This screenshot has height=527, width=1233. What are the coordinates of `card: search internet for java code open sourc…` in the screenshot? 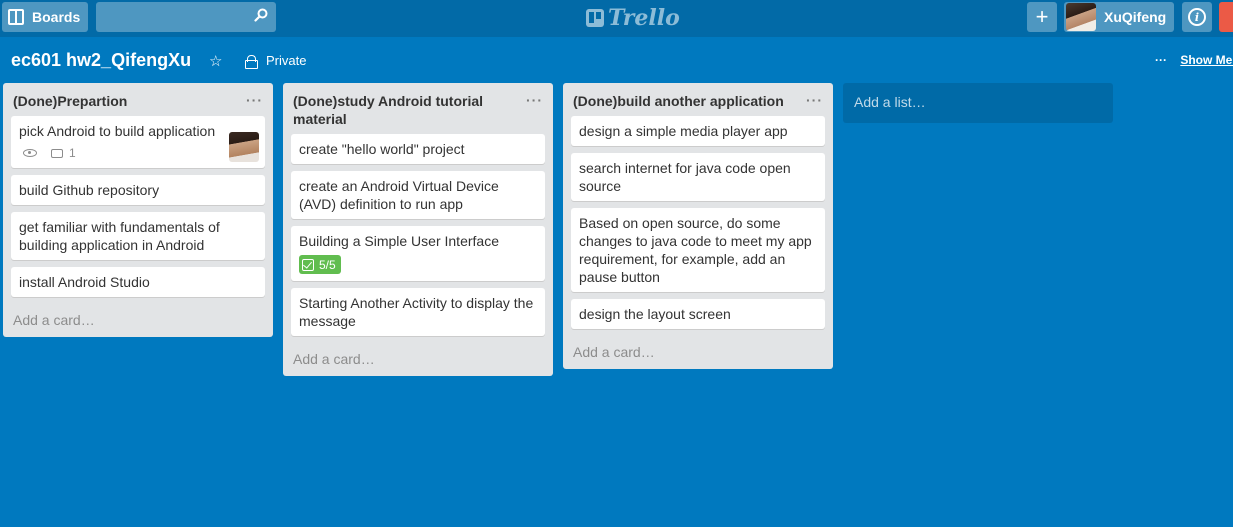 It's located at (698, 177).